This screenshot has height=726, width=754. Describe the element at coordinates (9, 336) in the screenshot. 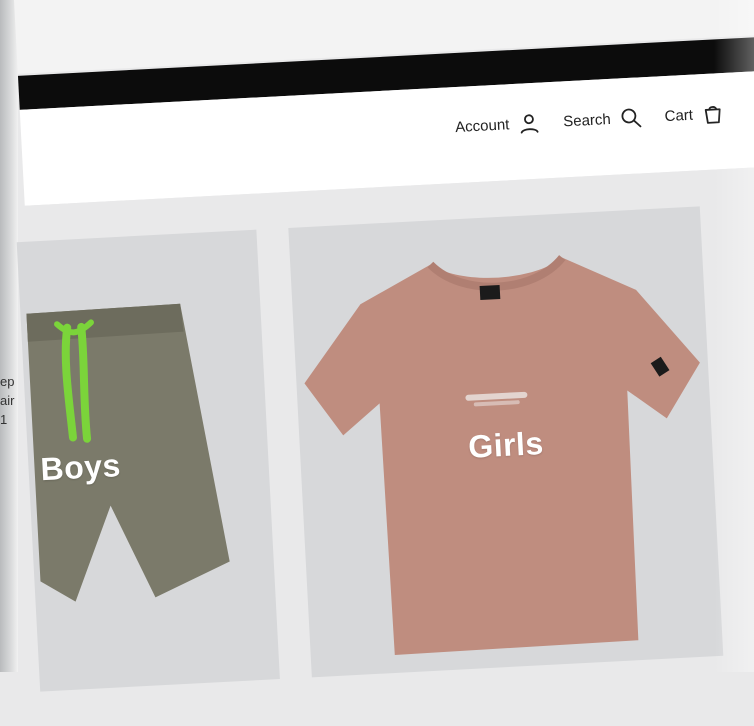

I see `left-window-edge` at that location.